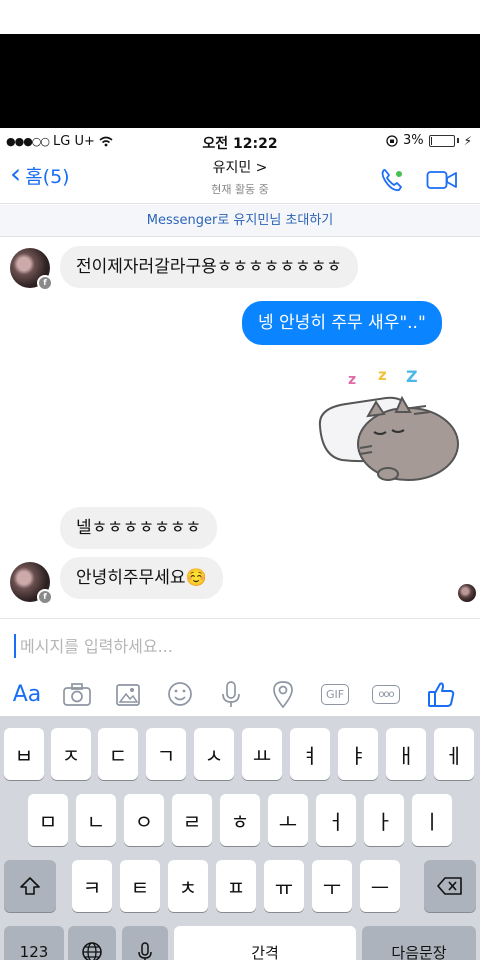 This screenshot has height=960, width=480. What do you see at coordinates (240, 141) in the screenshot?
I see `status-bar: ●●●○○ LG U+ 오전 12:22 3% ⚡` at bounding box center [240, 141].